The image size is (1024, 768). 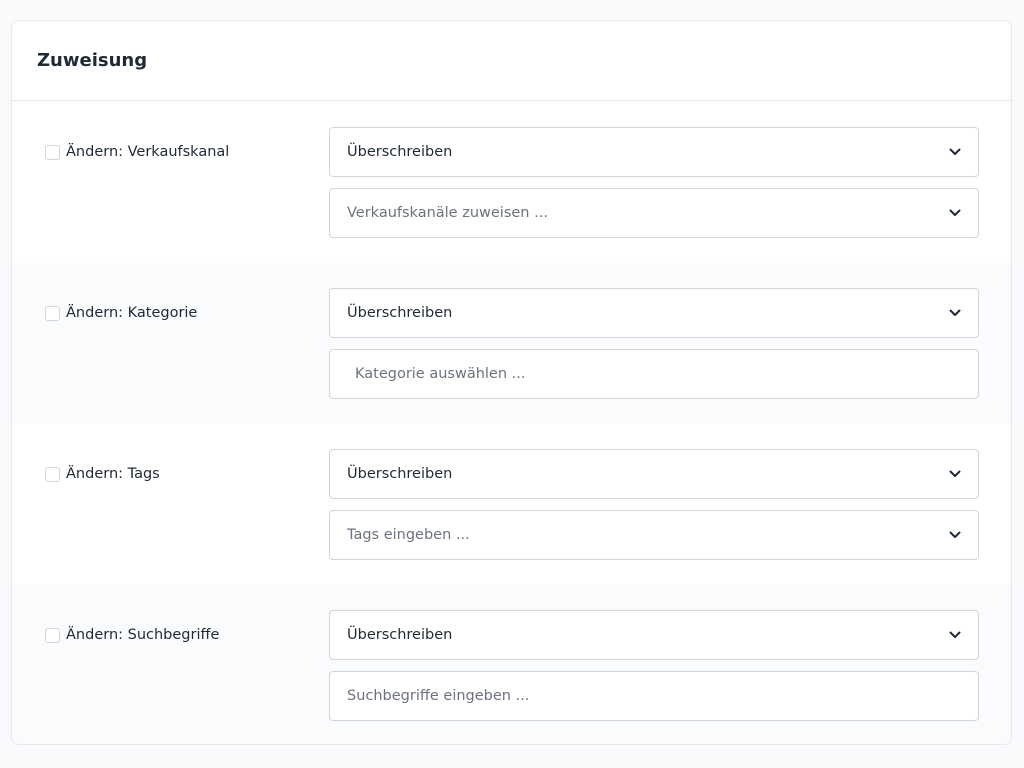 What do you see at coordinates (52, 313) in the screenshot?
I see `category-checkbox` at bounding box center [52, 313].